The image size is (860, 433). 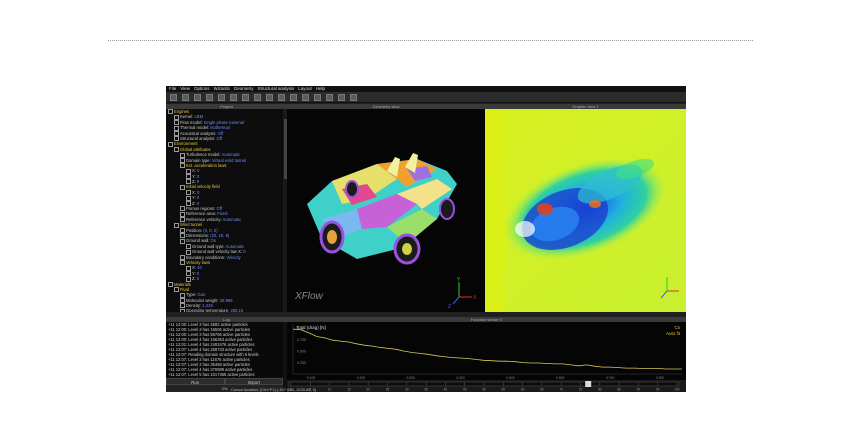 What do you see at coordinates (219, 128) in the screenshot?
I see `tree-item-value: Isothermal` at bounding box center [219, 128].